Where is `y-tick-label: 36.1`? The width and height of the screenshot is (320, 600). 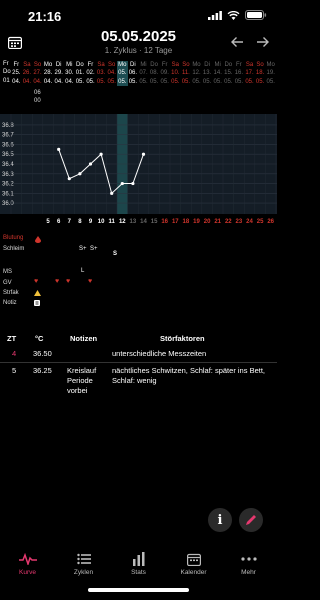
y-tick-label: 36.1 is located at coordinates (8, 194).